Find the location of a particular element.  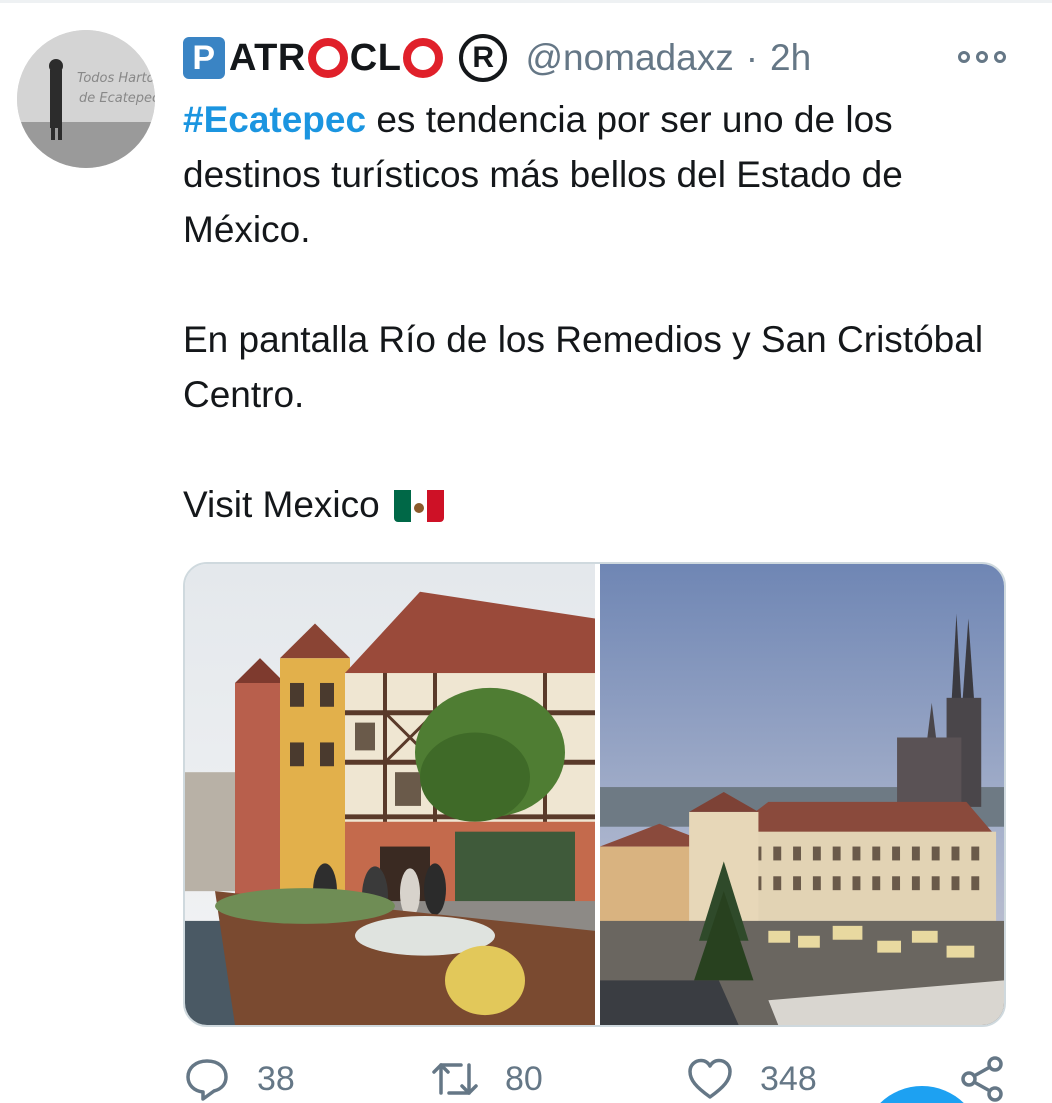

heart-icon is located at coordinates (710, 1078).